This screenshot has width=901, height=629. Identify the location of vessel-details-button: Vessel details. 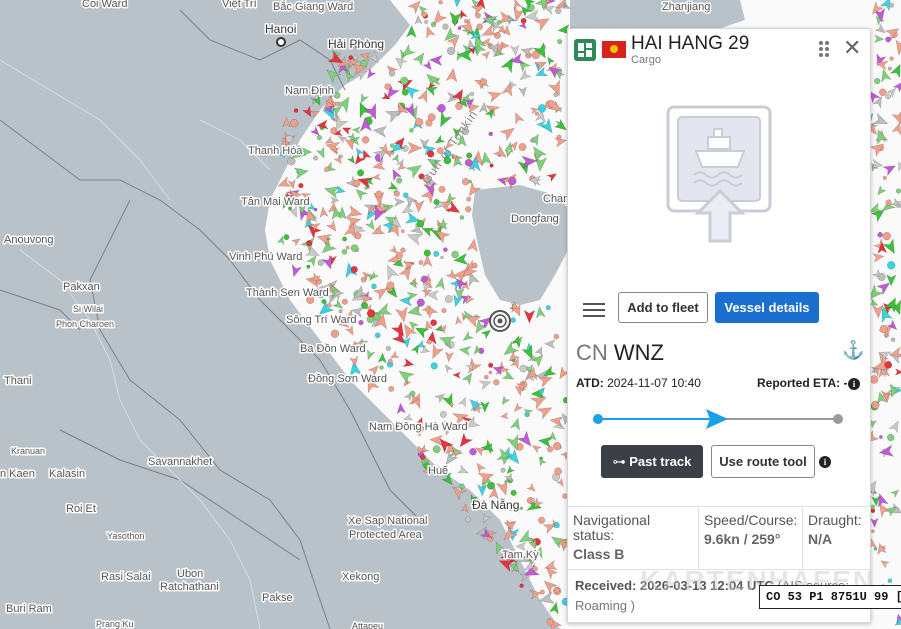
(767, 307).